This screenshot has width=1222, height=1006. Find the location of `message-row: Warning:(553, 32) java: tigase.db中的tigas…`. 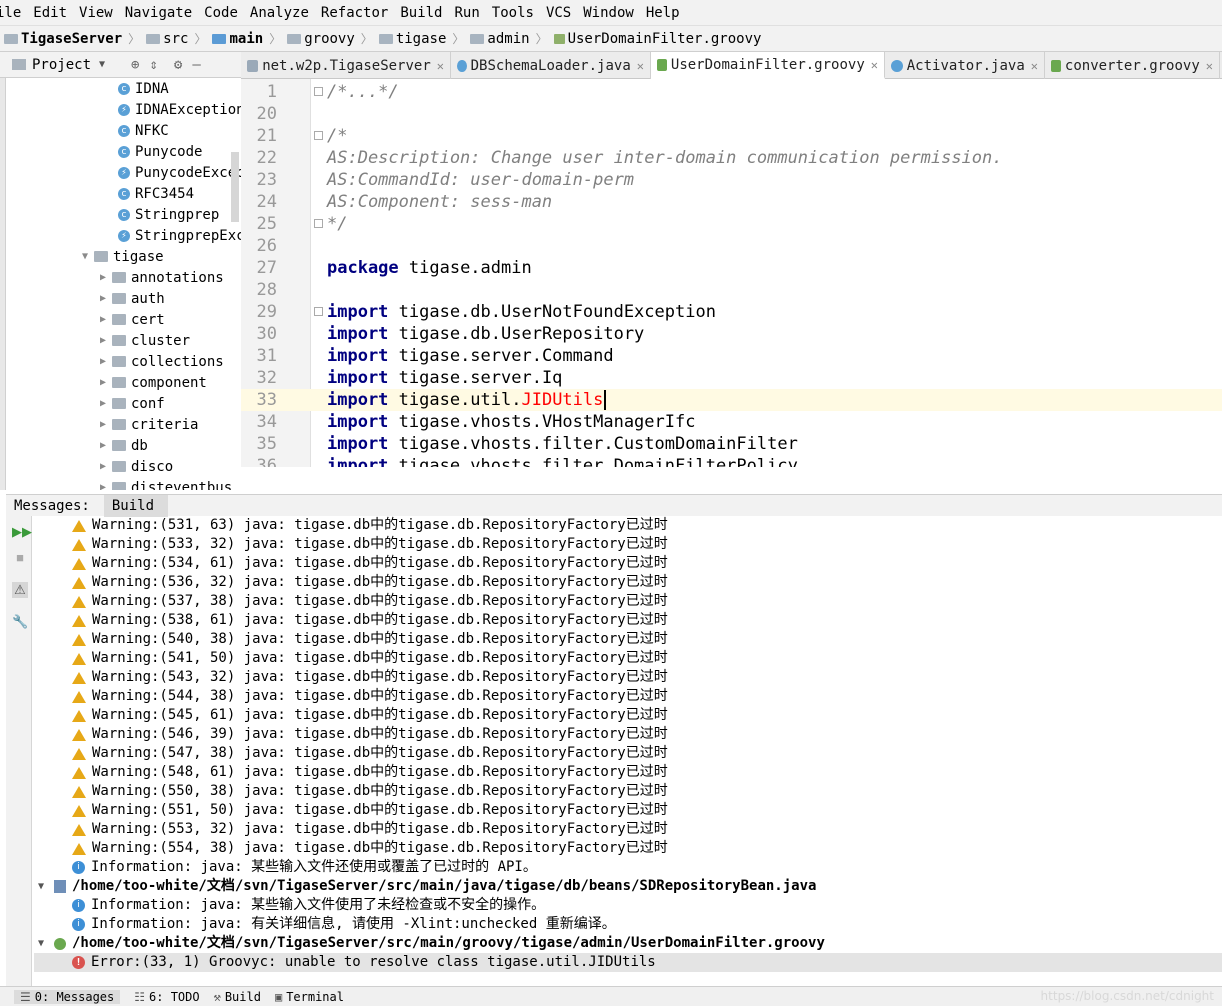

message-row: Warning:(553, 32) java: tigase.db中的tigas… is located at coordinates (370, 829).